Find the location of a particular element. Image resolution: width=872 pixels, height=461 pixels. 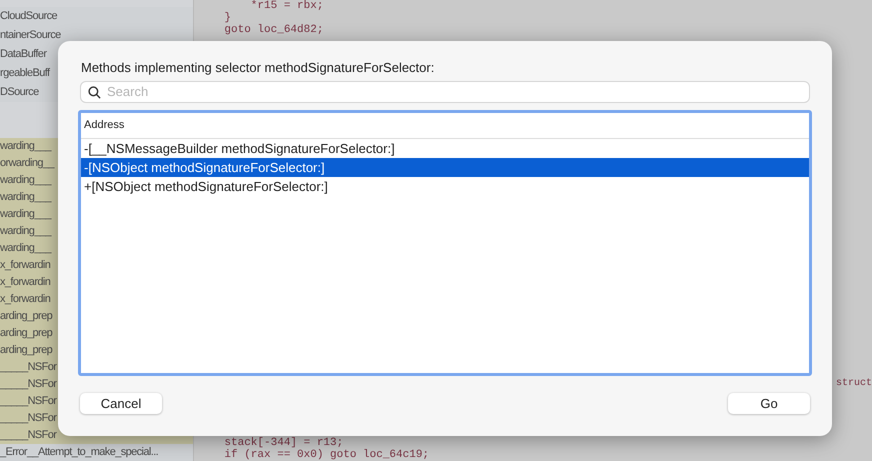

dialog-title: Methods implementing selector methodSignatureForSelector: is located at coordinates (258, 67).